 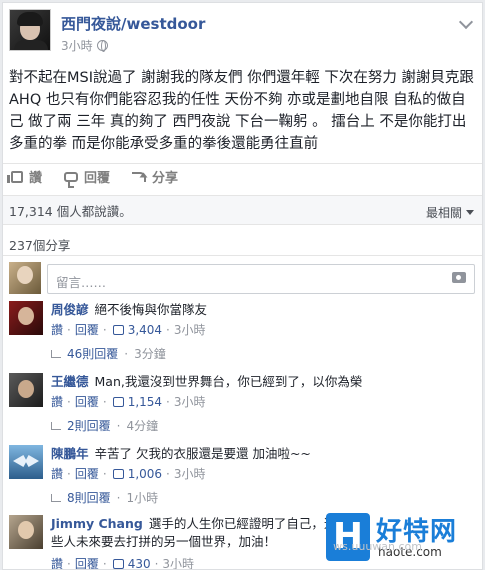 I want to click on post-actions: 讚 回覆 分享, so click(x=242, y=176).